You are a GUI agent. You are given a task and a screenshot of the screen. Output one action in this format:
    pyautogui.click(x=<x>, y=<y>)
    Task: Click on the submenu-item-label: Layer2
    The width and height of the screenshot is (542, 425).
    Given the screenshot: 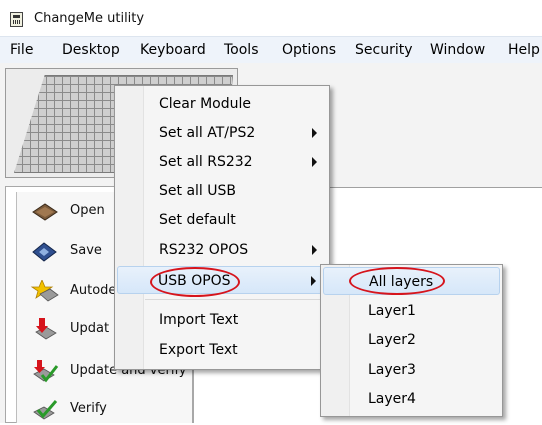 What is the action you would take?
    pyautogui.click(x=392, y=340)
    